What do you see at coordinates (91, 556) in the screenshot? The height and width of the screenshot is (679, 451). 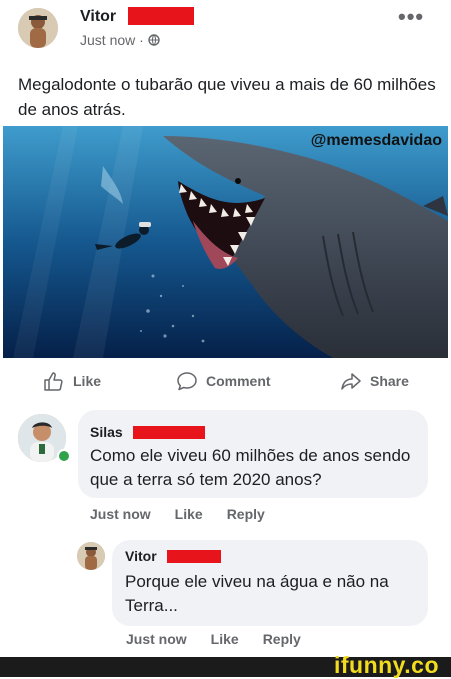 I see `reply-author-avatar` at bounding box center [91, 556].